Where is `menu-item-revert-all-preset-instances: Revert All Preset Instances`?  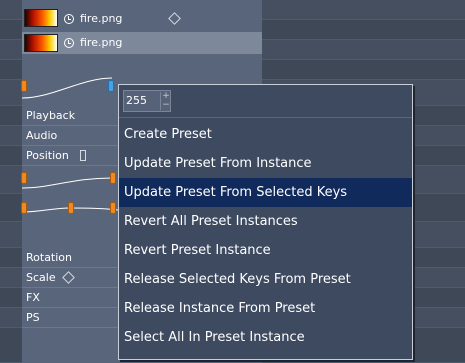
menu-item-revert-all-preset-instances: Revert All Preset Instances is located at coordinates (265, 221).